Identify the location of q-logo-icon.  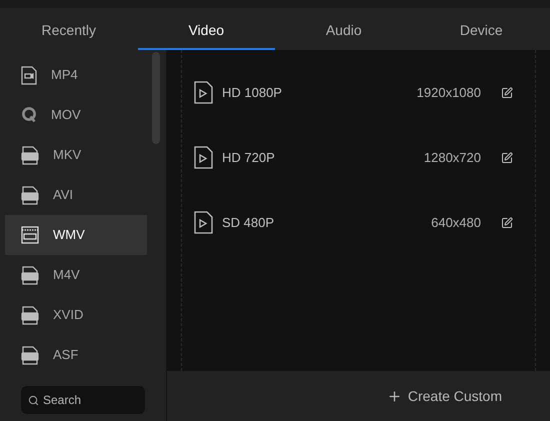
(29, 115).